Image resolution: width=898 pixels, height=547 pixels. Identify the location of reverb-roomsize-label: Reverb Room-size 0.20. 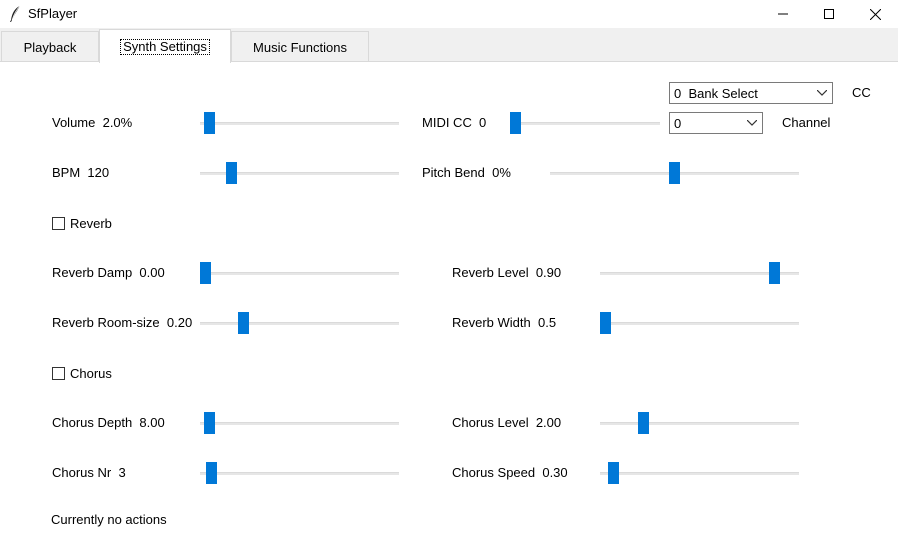
(122, 322).